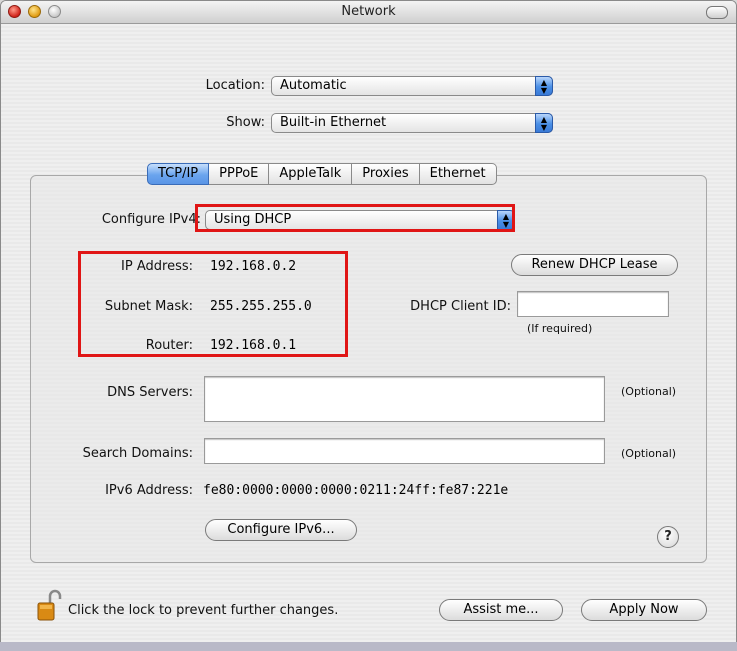  What do you see at coordinates (151, 219) in the screenshot?
I see `configure-ipv4-label: Configure IPv4:` at bounding box center [151, 219].